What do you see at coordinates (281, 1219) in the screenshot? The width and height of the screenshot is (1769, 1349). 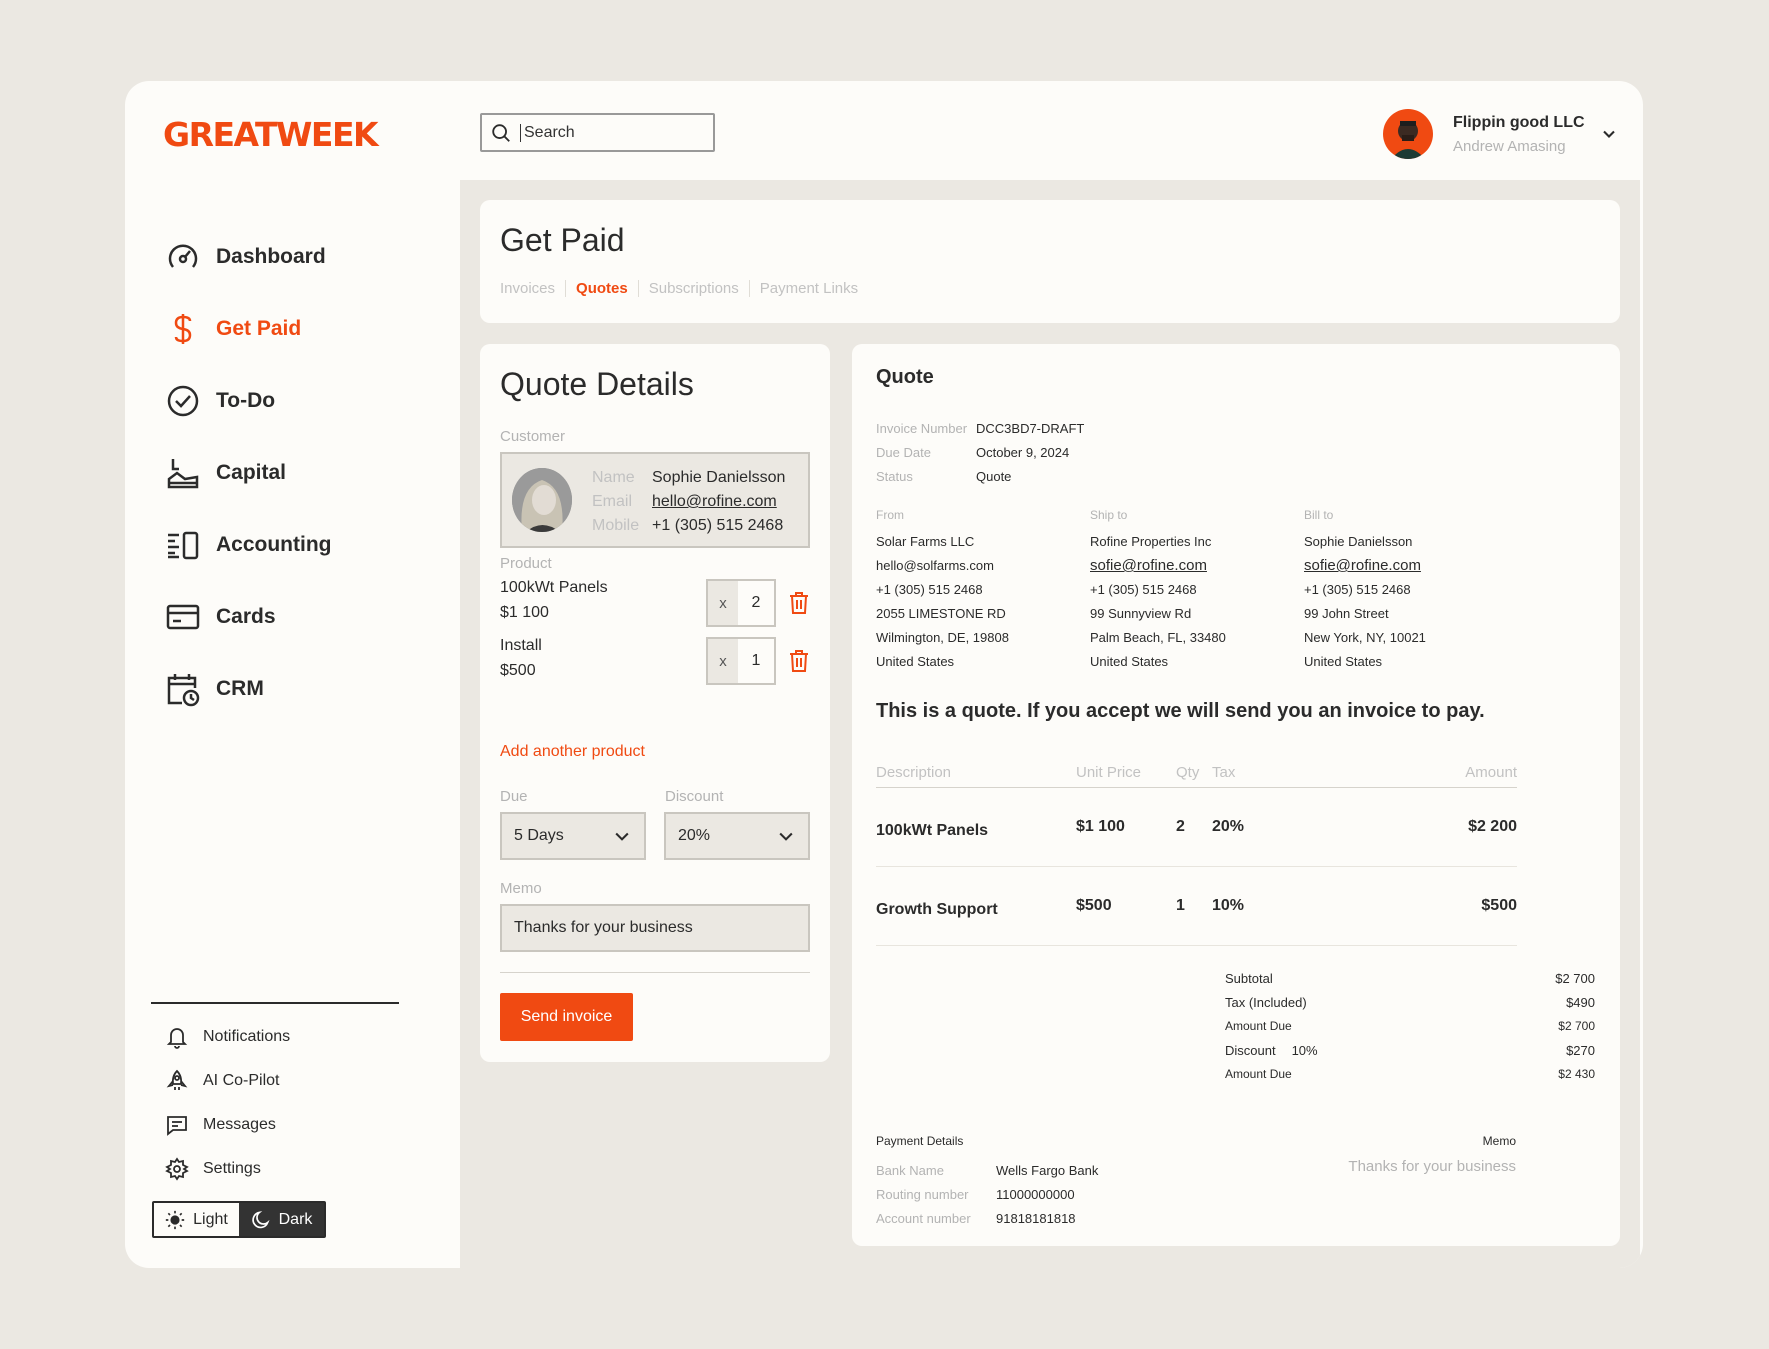 I see `theme-dark-button: Dark` at bounding box center [281, 1219].